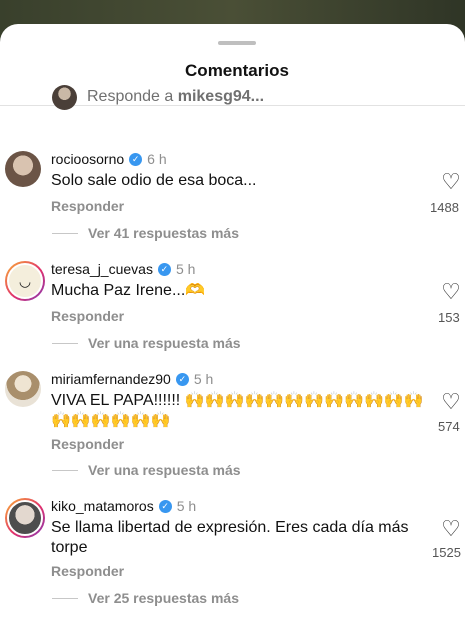 This screenshot has width=465, height=644. What do you see at coordinates (237, 43) in the screenshot?
I see `drag-handle` at bounding box center [237, 43].